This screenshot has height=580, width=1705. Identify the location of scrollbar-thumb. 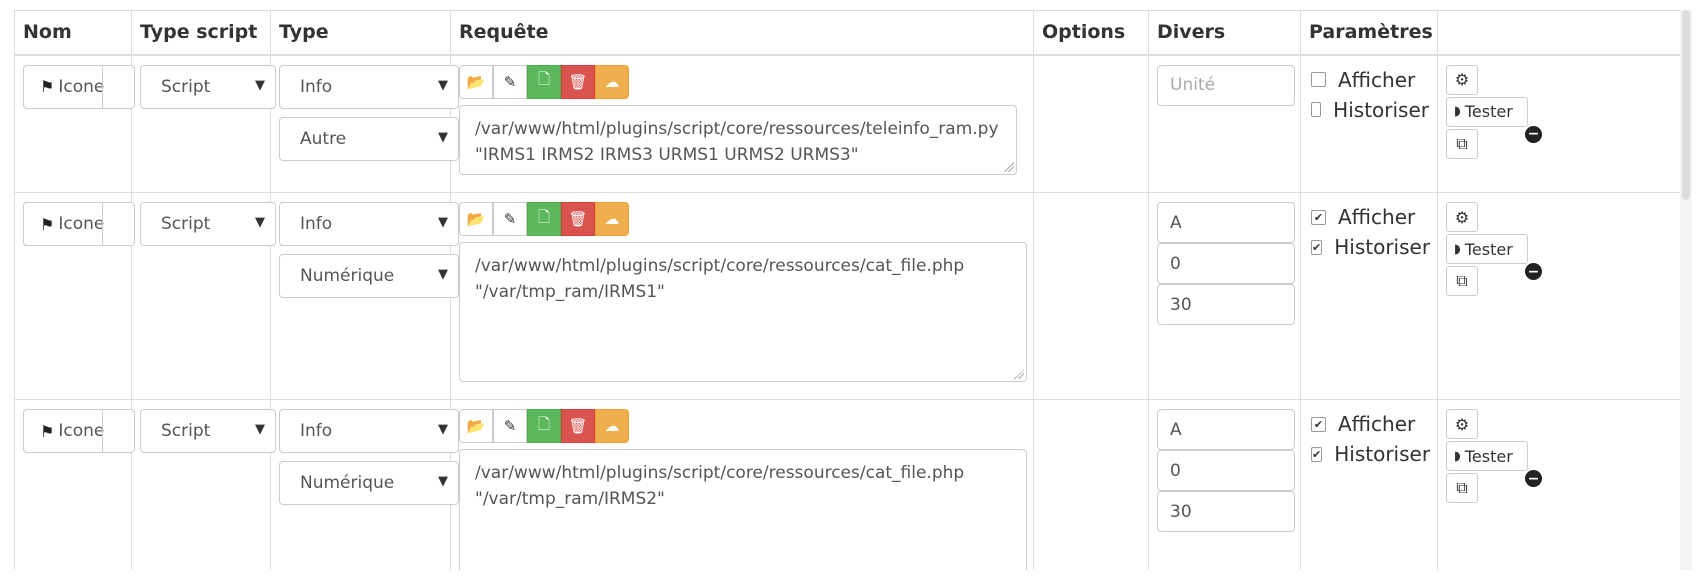
(1686, 105).